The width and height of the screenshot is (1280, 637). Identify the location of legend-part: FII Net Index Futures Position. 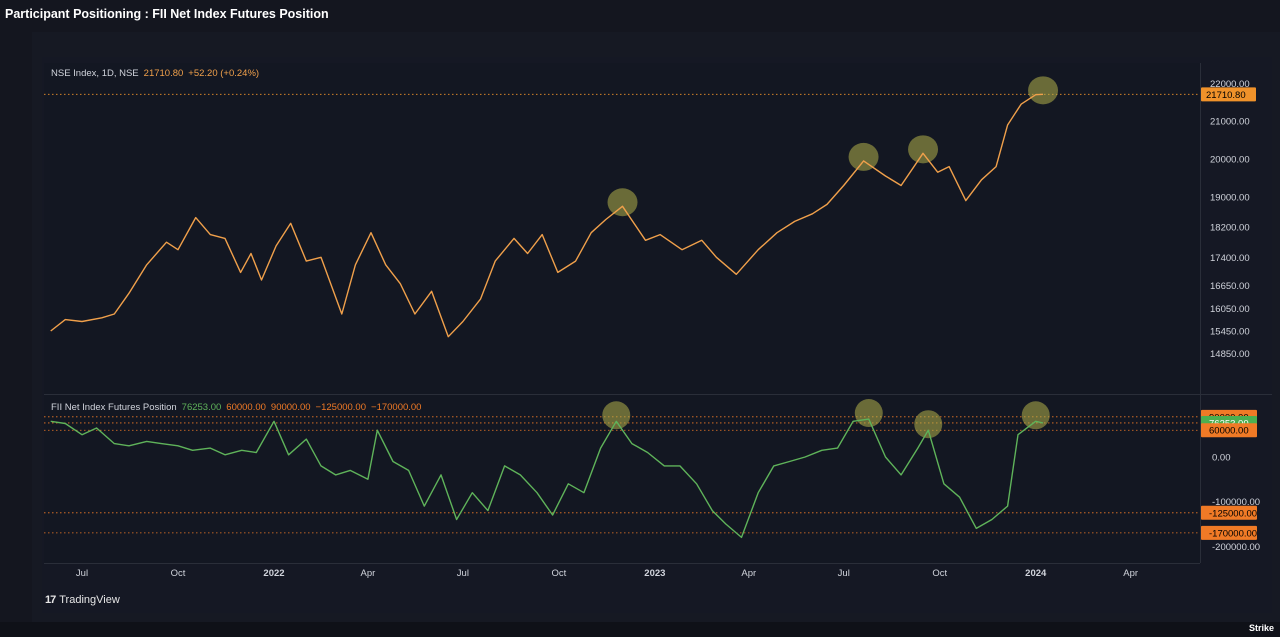
(114, 407).